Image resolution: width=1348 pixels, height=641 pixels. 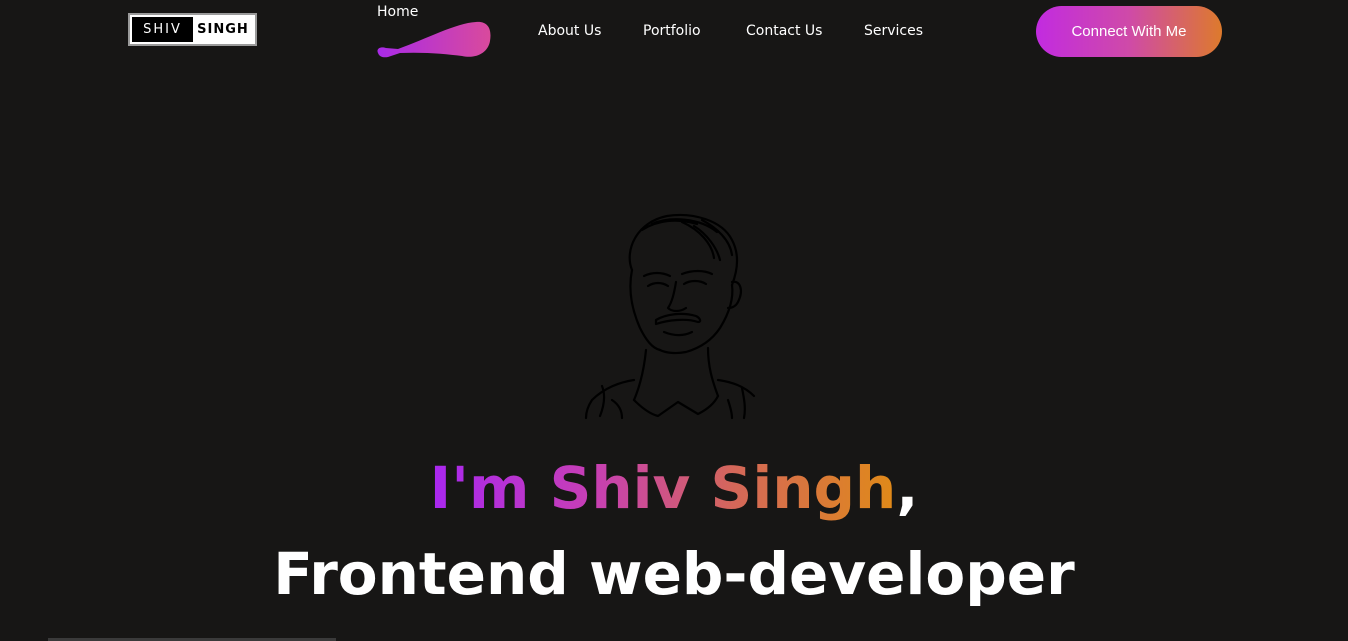 I want to click on hero-name: I'm Shiv Singh, so click(x=663, y=488).